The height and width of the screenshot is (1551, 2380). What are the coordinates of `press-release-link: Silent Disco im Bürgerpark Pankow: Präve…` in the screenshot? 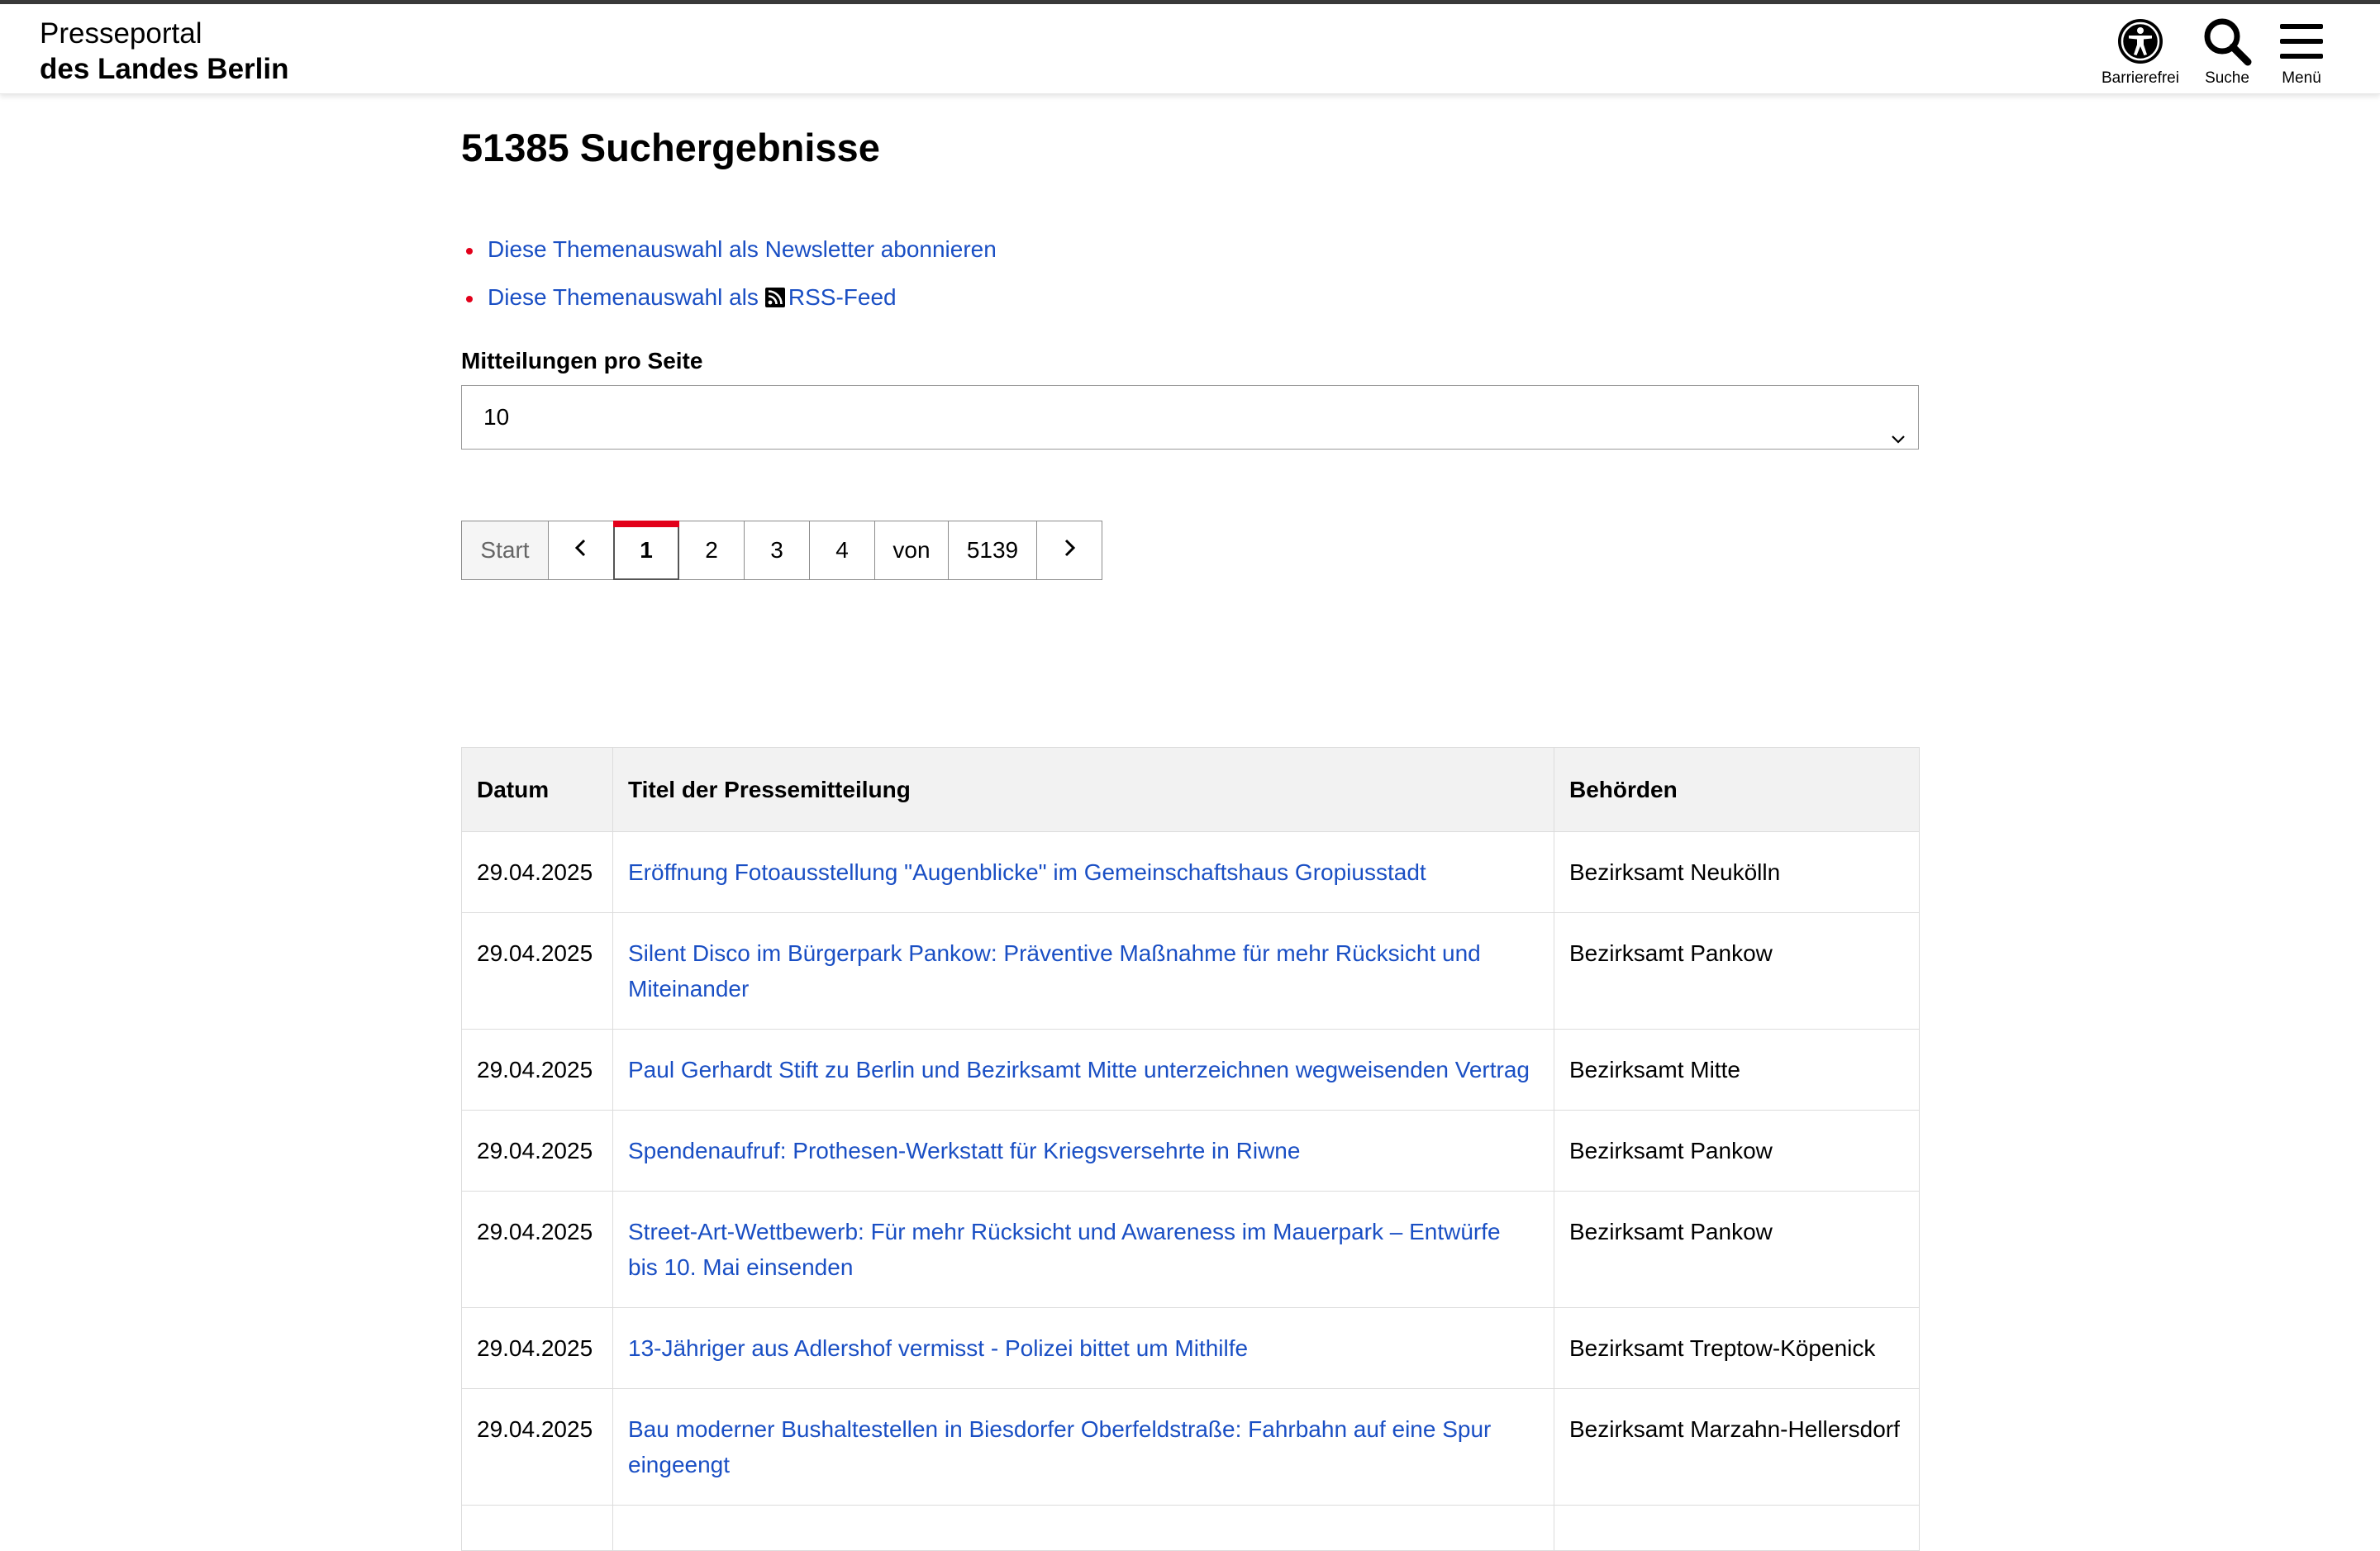 It's located at (1054, 971).